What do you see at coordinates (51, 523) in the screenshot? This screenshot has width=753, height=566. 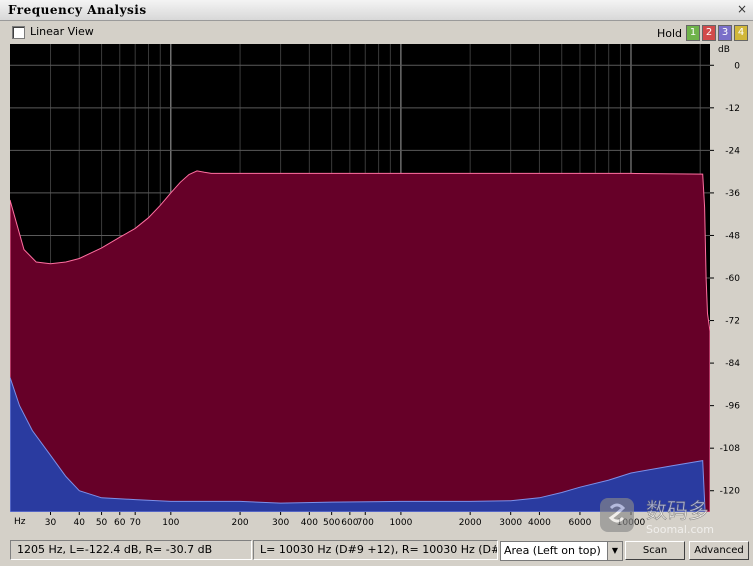 I see `x-tick-label: 30` at bounding box center [51, 523].